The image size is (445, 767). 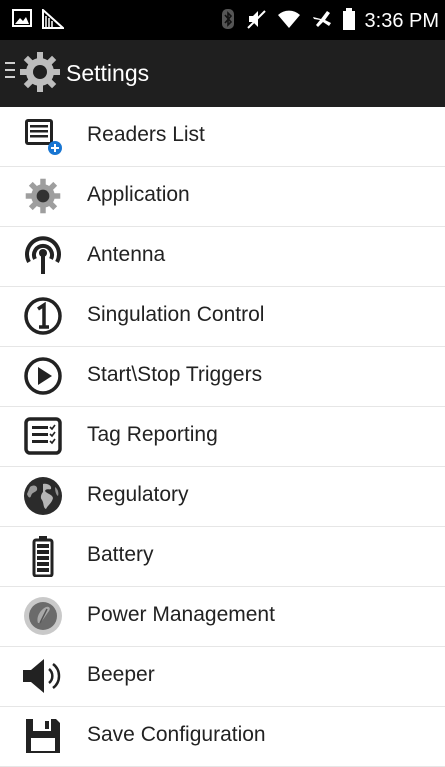 I want to click on settings-item-beeper: Beeper, so click(x=222, y=677).